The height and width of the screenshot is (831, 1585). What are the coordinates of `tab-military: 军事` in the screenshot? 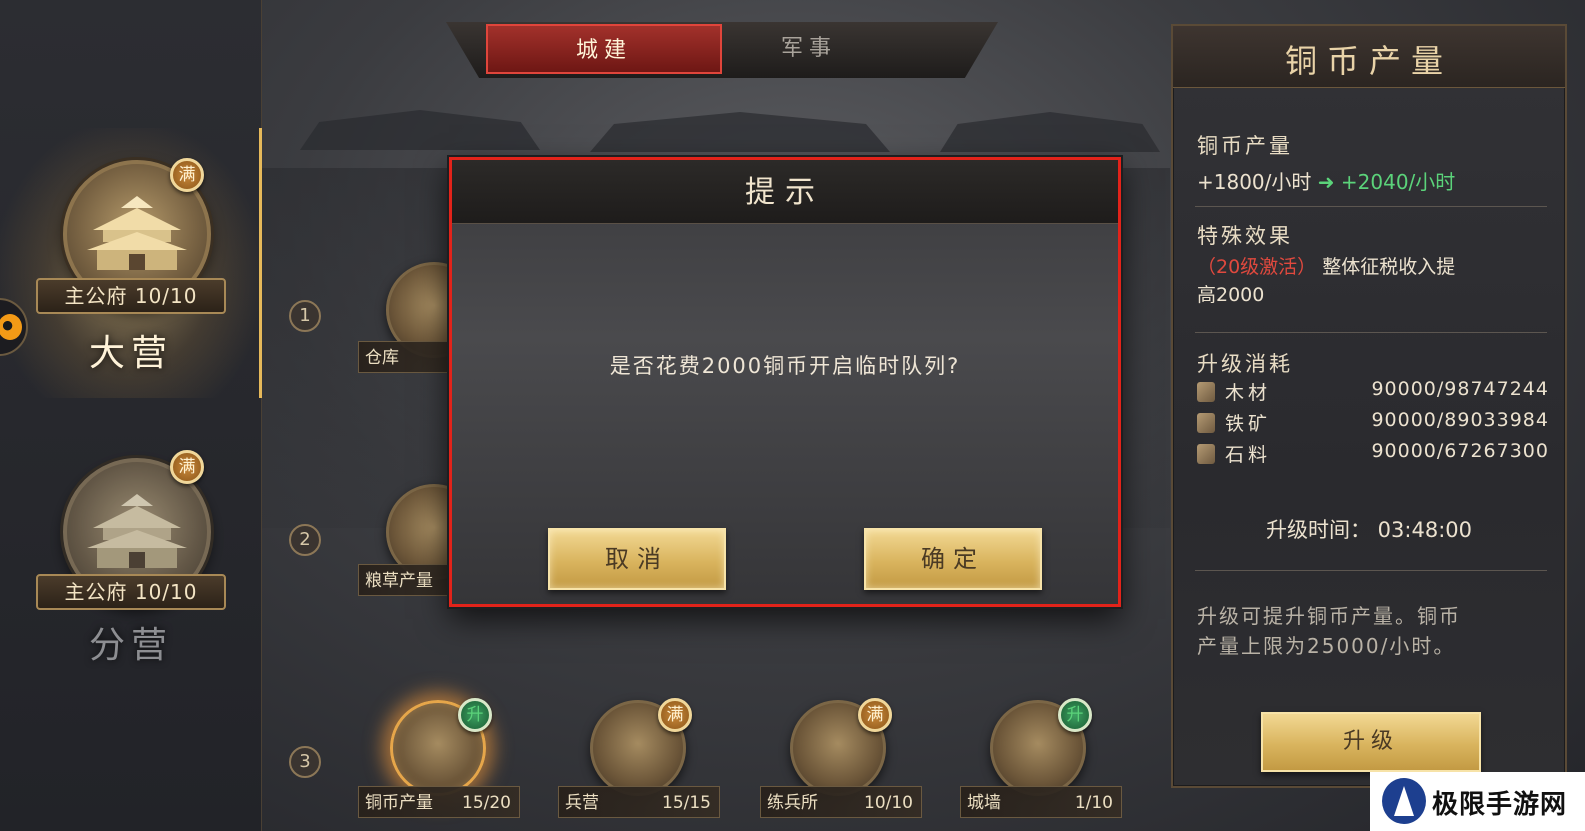 It's located at (809, 49).